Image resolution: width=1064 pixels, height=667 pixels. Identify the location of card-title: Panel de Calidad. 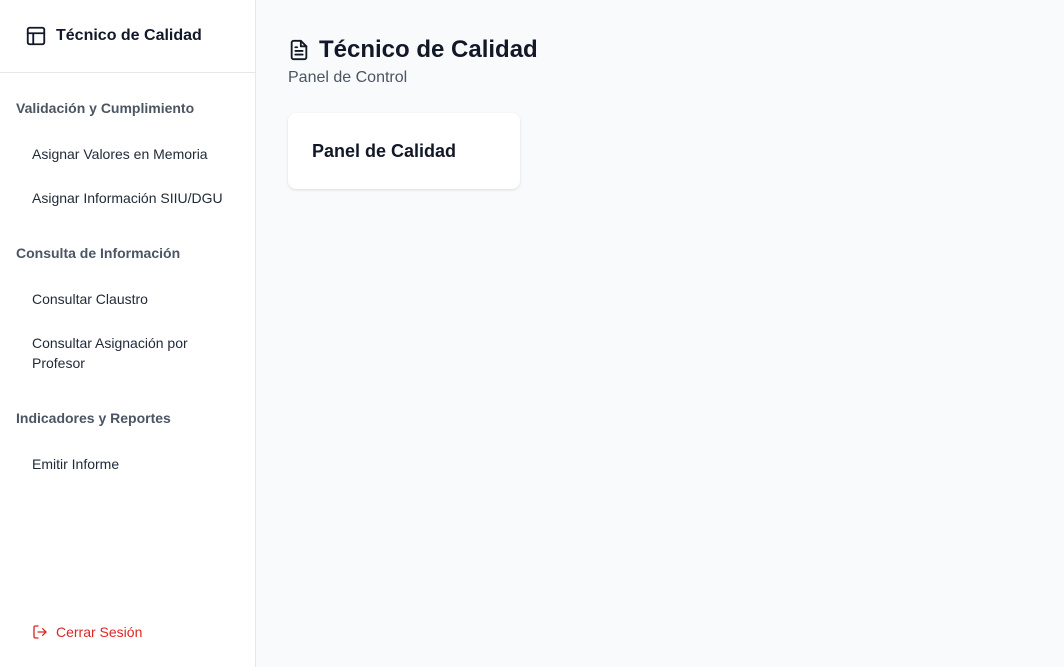
(384, 150).